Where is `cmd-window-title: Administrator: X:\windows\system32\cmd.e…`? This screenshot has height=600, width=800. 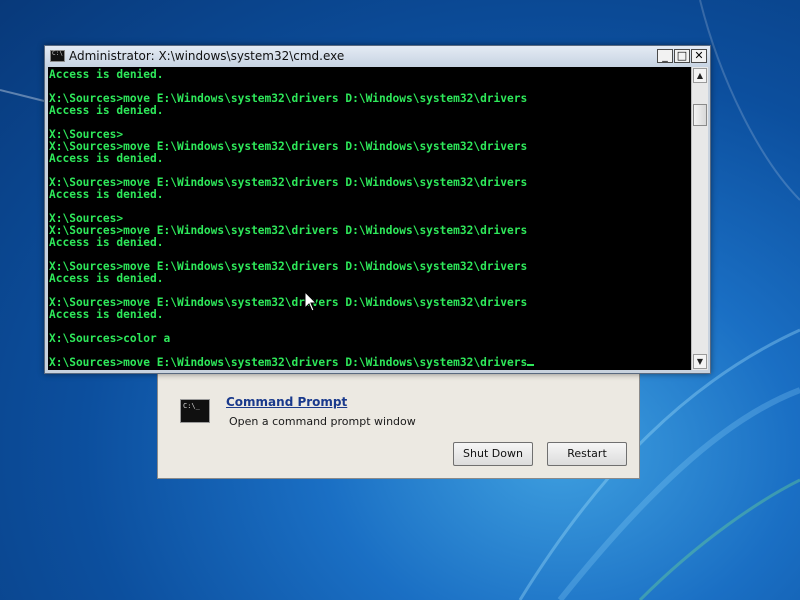
cmd-window-title: Administrator: X:\windows\system32\cmd.e… is located at coordinates (207, 56).